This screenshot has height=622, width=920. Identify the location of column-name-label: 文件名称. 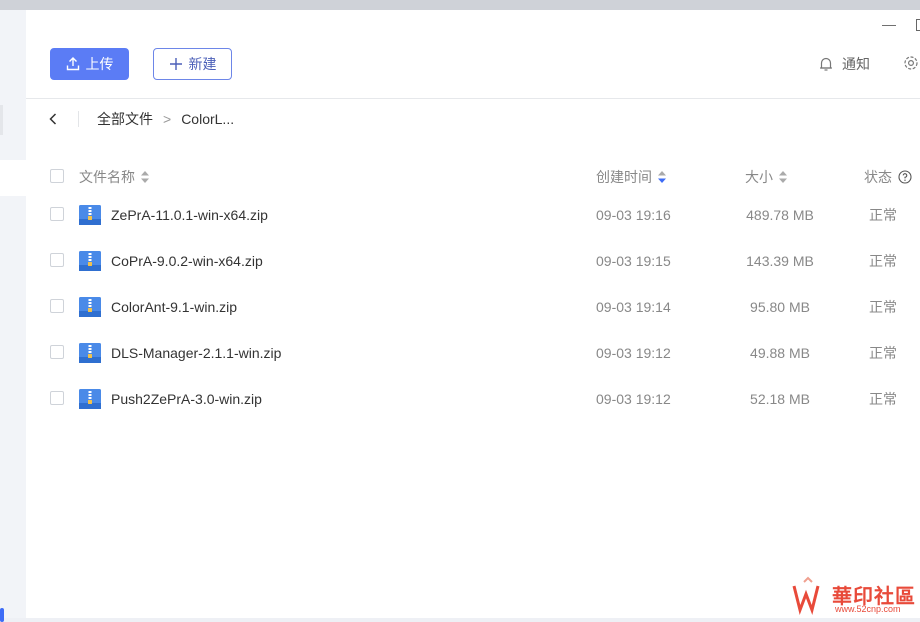
(107, 177).